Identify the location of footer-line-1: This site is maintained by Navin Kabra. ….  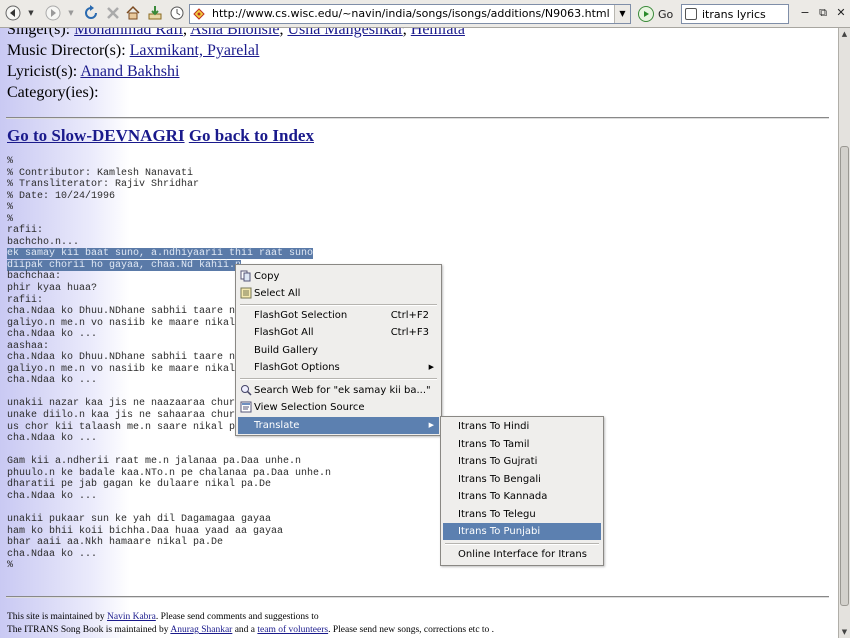
(163, 617).